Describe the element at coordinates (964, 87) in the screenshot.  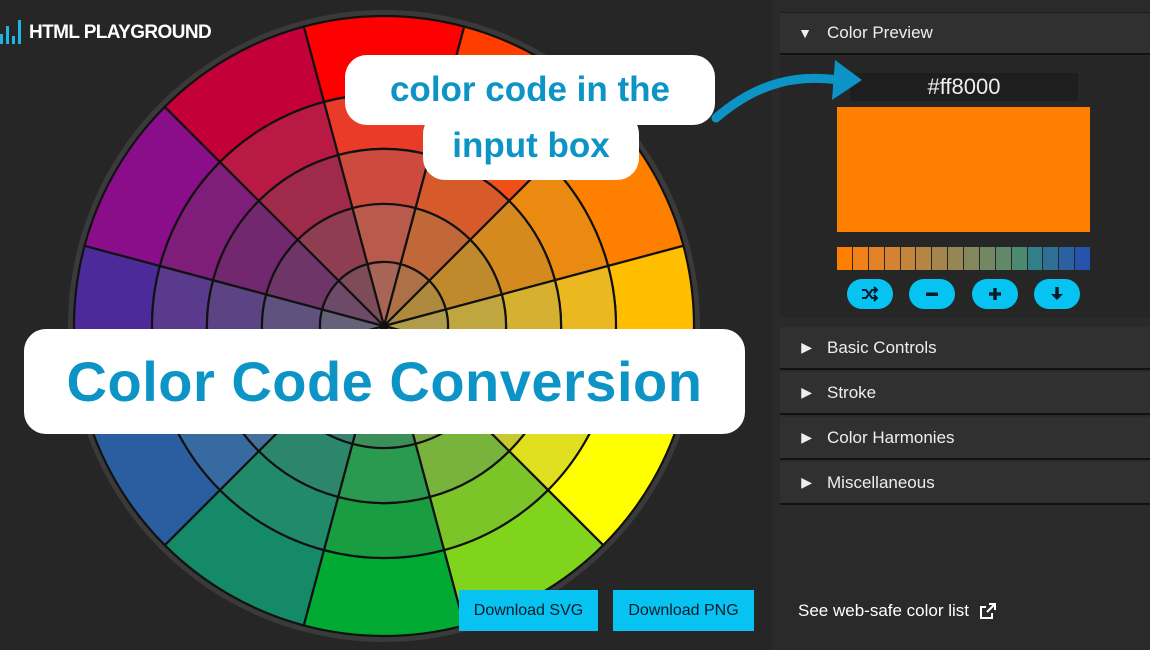
I see `hex-color-input` at that location.